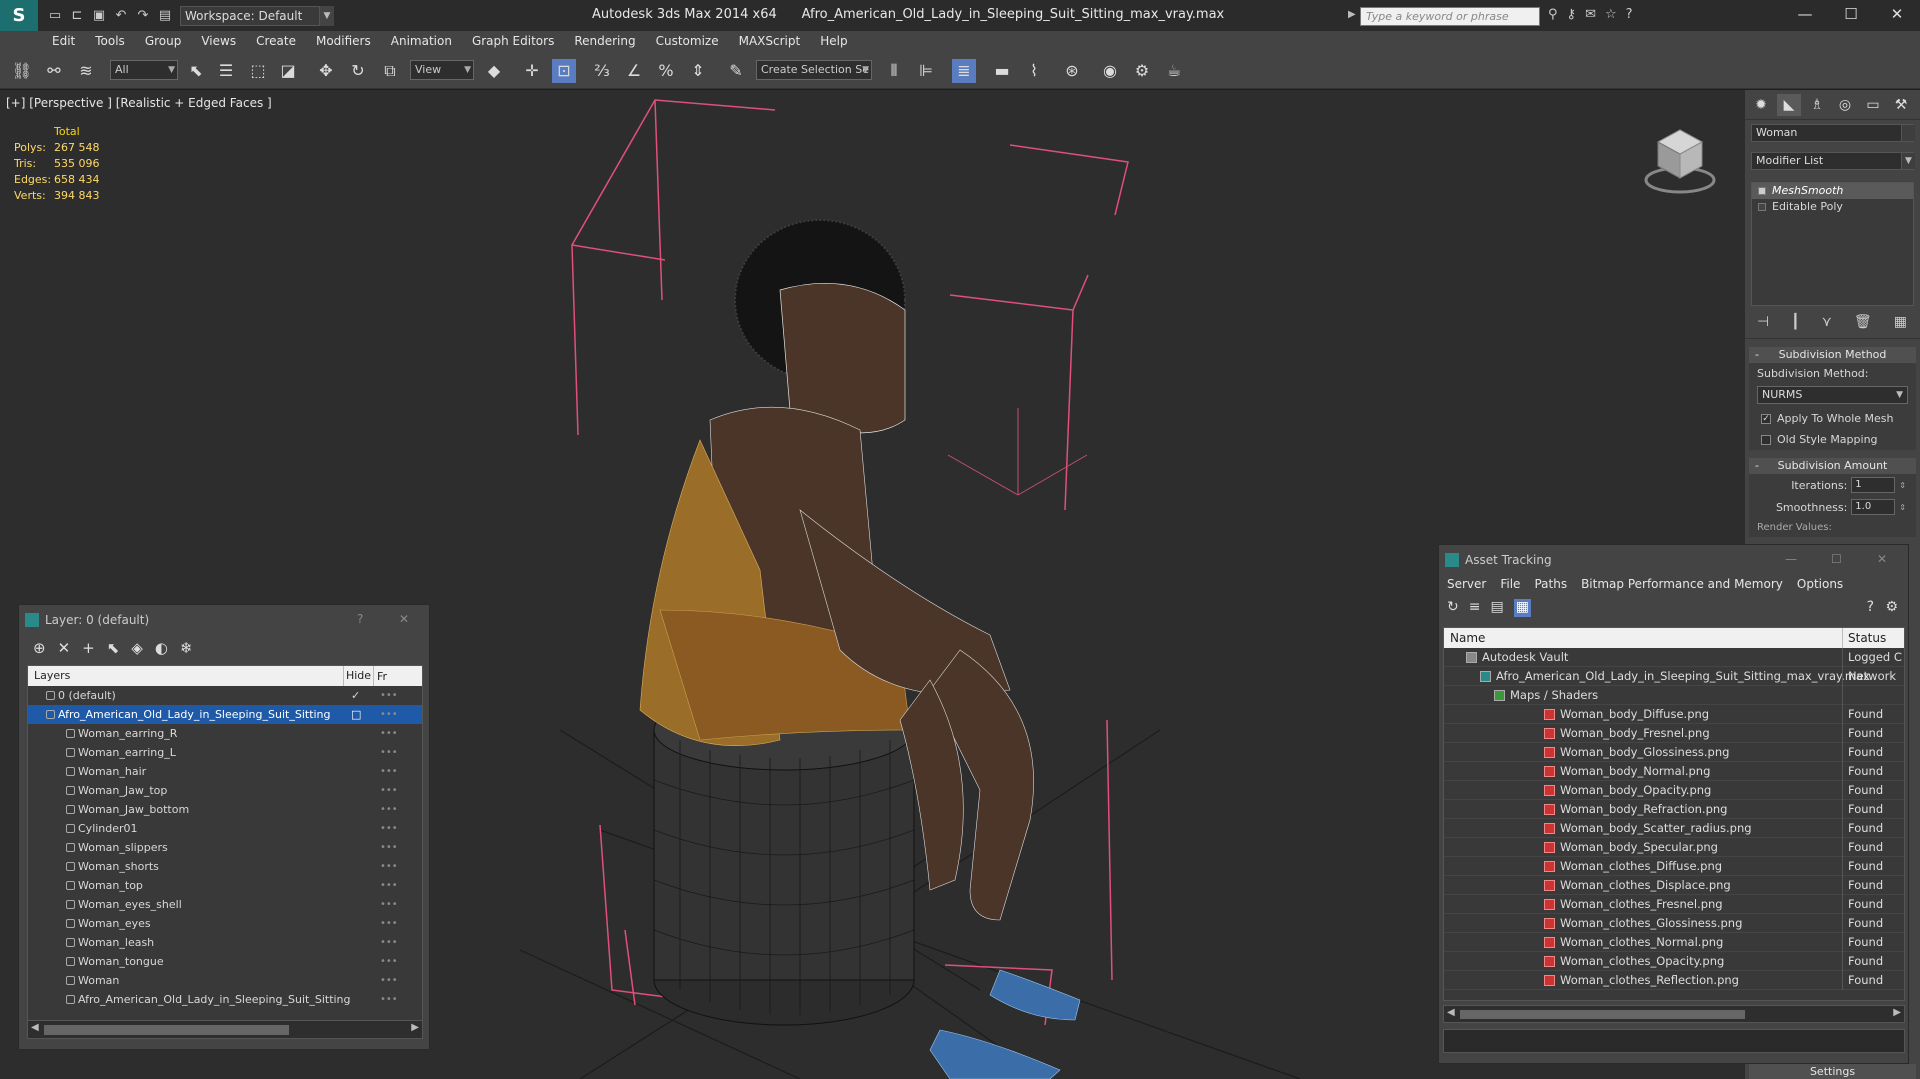 Image resolution: width=1920 pixels, height=1079 pixels. What do you see at coordinates (327, 15) in the screenshot?
I see `workspace-arrow-icon: ▼` at bounding box center [327, 15].